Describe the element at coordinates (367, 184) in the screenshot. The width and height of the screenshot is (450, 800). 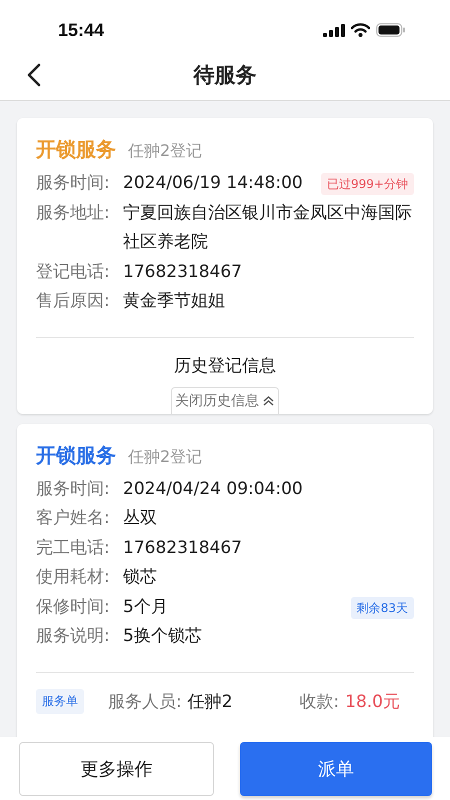
I see `status-tag: 已过999+分钟` at that location.